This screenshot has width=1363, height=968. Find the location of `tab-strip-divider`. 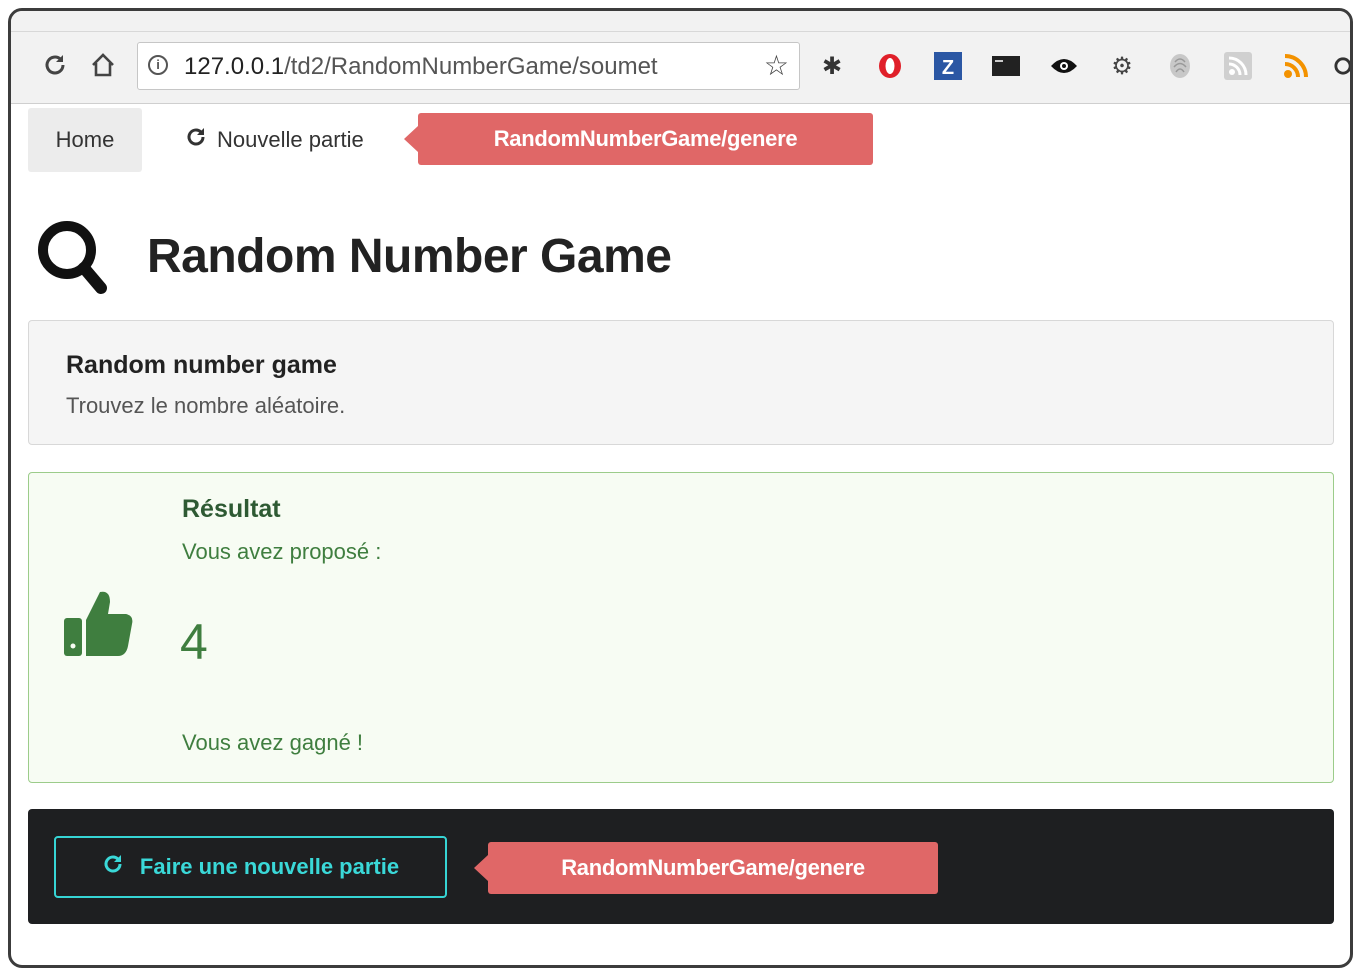

tab-strip-divider is located at coordinates (680, 31).